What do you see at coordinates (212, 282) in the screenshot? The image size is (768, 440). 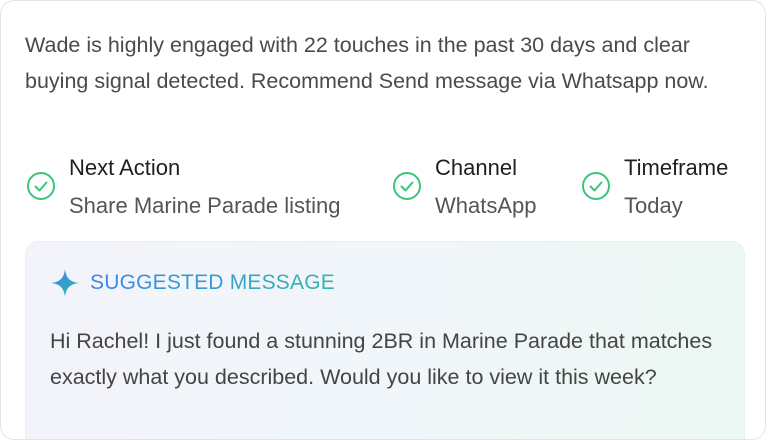 I see `suggested-message-title: SUGGESTED MESSAGE` at bounding box center [212, 282].